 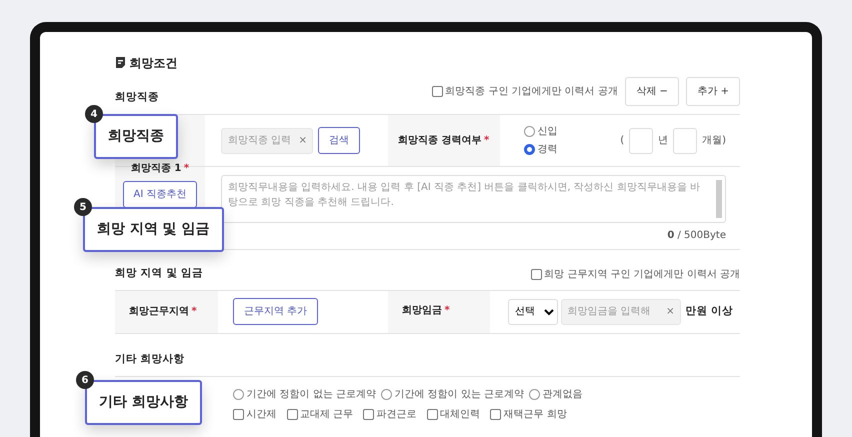 What do you see at coordinates (719, 199) in the screenshot?
I see `scrollbar` at bounding box center [719, 199].